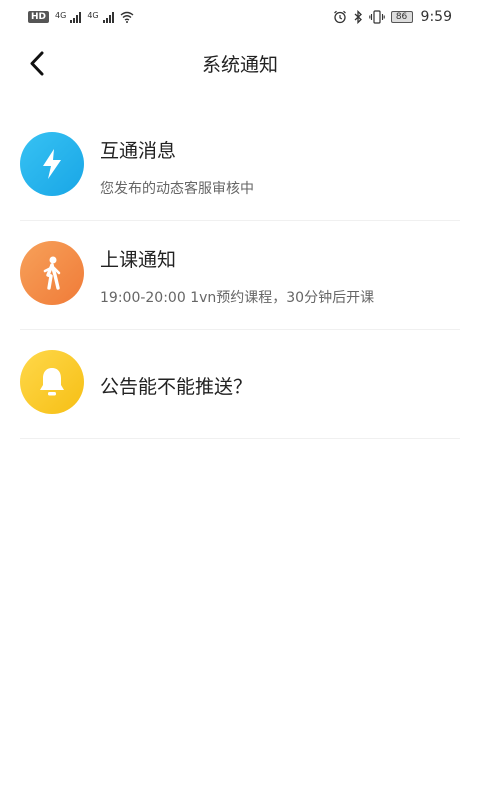 This screenshot has width=480, height=800. What do you see at coordinates (240, 17) in the screenshot?
I see `status-bar: HD 4G 4G 86 9:59` at bounding box center [240, 17].